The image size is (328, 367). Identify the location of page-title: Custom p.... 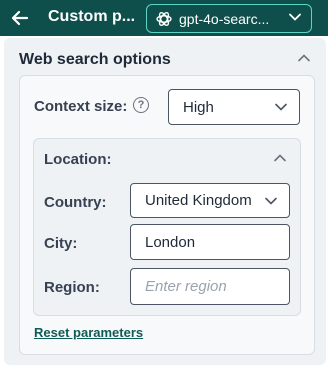
(92, 16).